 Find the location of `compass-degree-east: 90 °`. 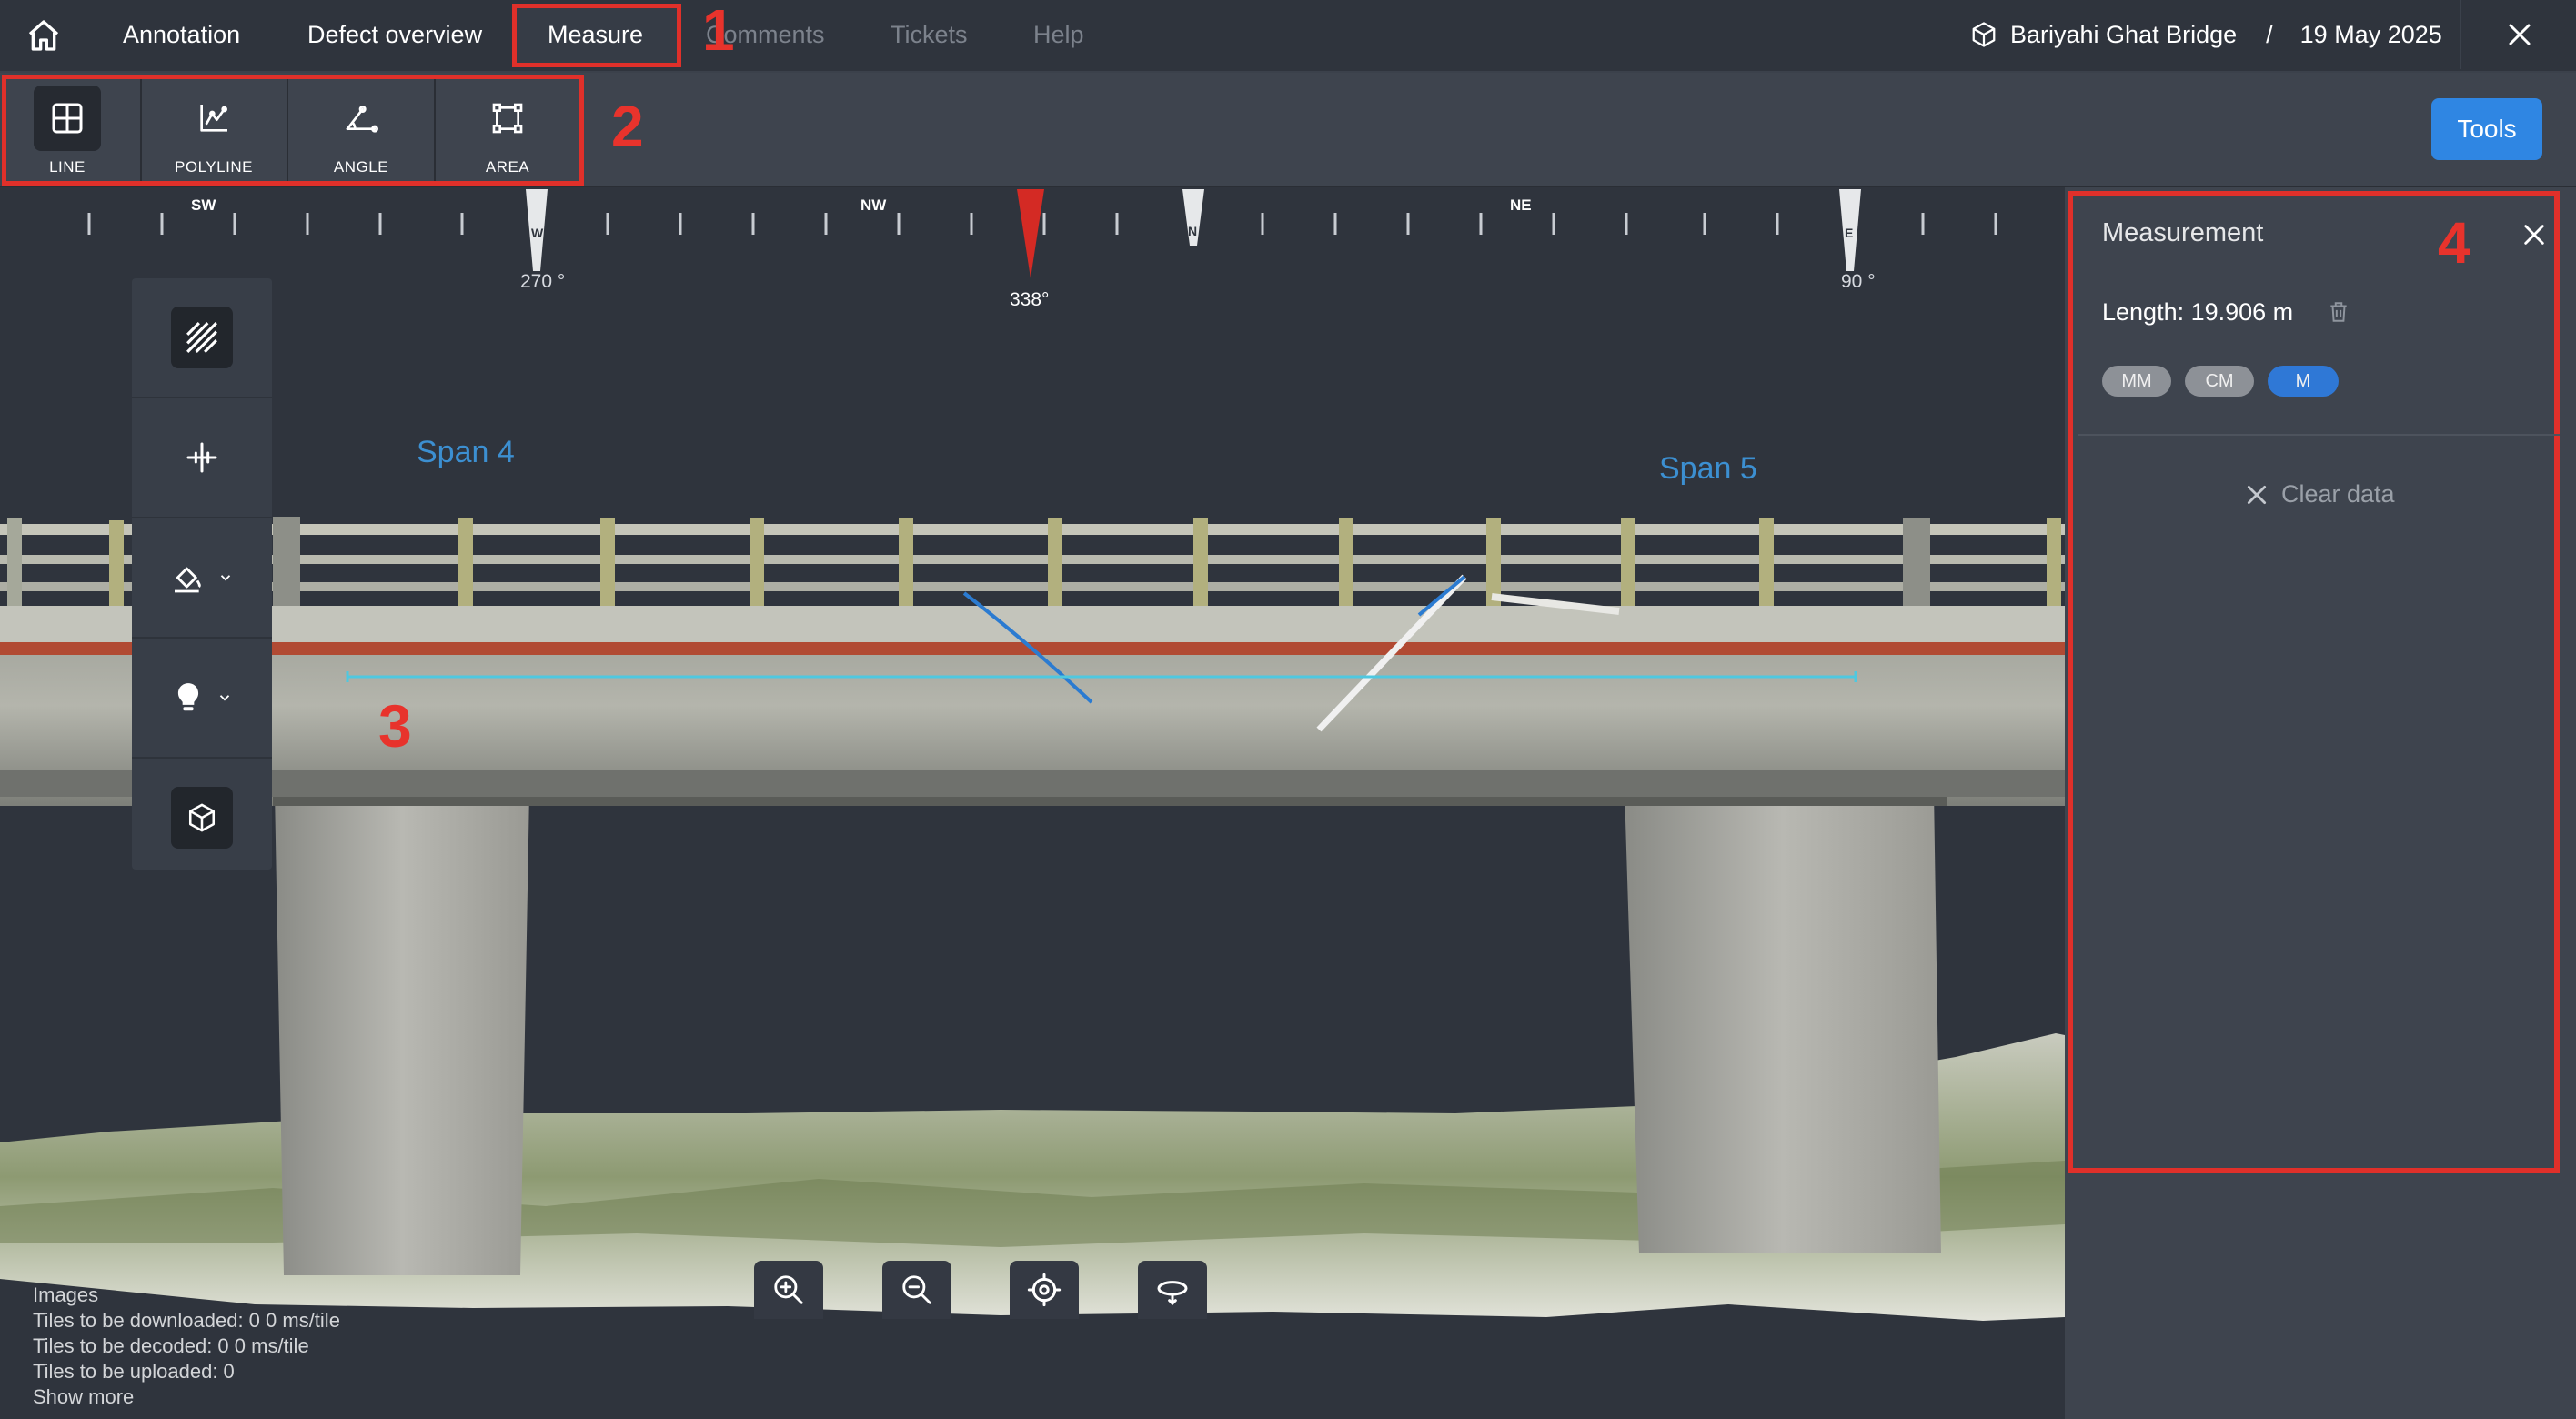

compass-degree-east: 90 ° is located at coordinates (1858, 281).